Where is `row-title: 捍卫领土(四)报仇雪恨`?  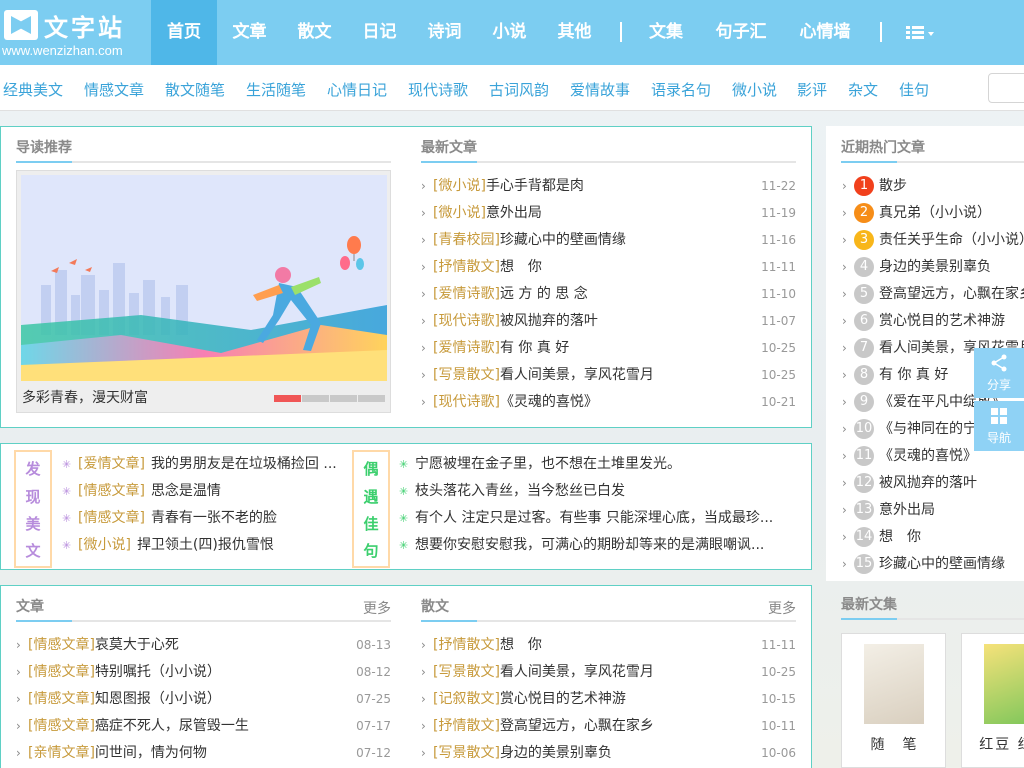
row-title: 捍卫领土(四)报仇雪恨 is located at coordinates (205, 545).